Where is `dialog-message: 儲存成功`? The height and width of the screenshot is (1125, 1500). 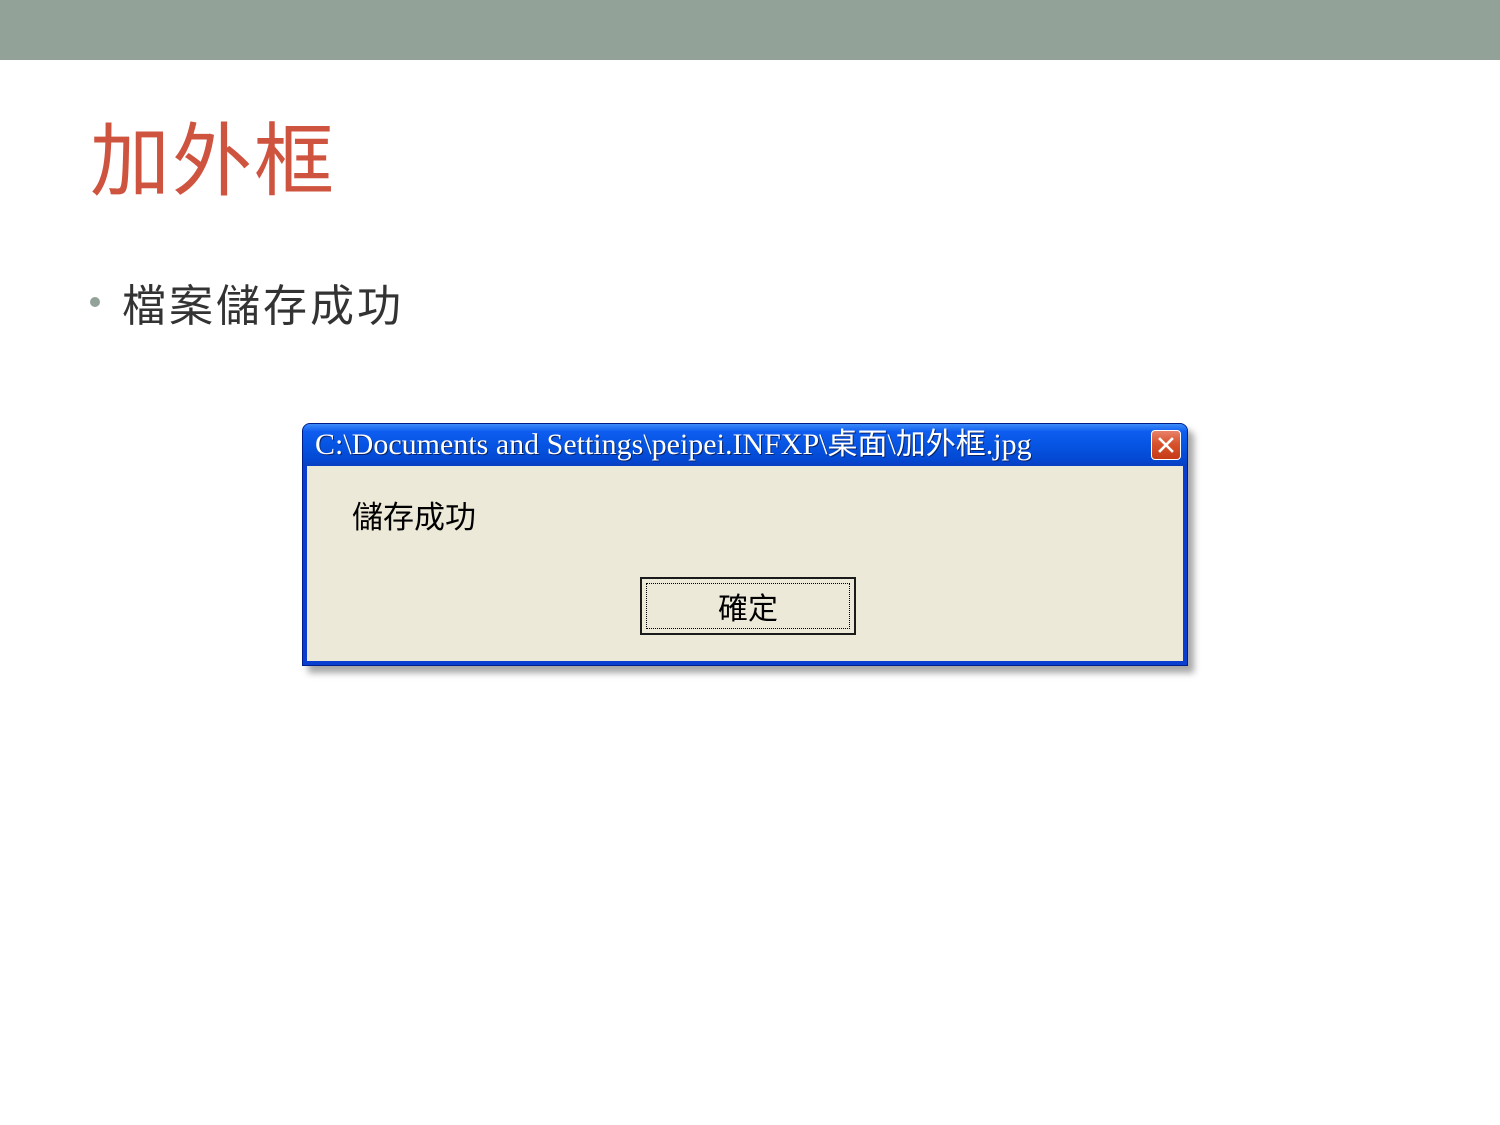 dialog-message: 儲存成功 is located at coordinates (414, 518).